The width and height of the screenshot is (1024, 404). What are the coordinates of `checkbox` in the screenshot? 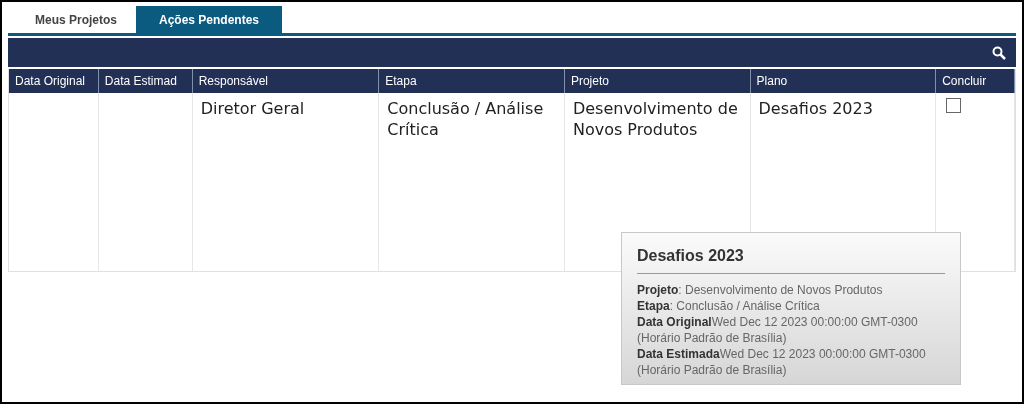 It's located at (954, 105).